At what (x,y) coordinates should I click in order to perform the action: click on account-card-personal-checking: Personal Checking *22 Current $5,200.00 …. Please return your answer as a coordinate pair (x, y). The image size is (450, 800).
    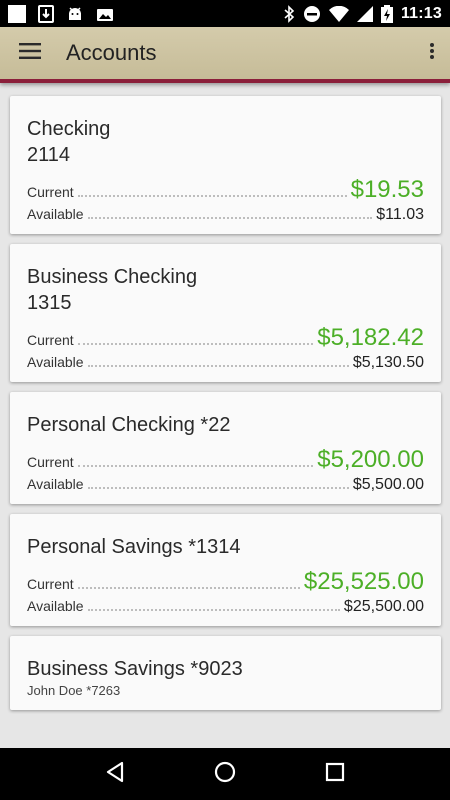
    Looking at the image, I should click on (225, 448).